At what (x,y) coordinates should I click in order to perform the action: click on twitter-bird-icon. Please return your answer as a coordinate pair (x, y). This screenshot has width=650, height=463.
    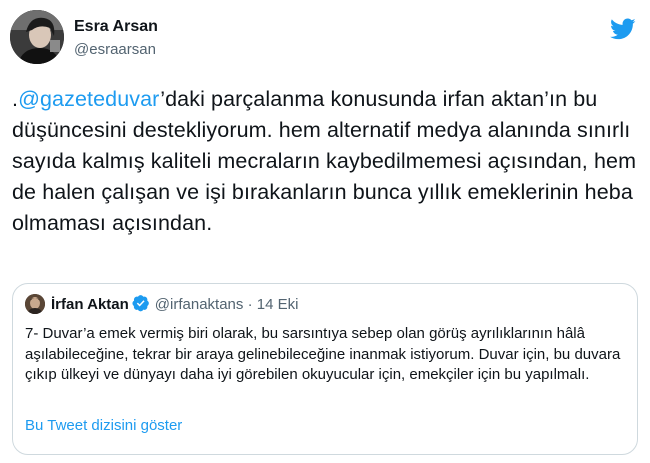
    Looking at the image, I should click on (623, 29).